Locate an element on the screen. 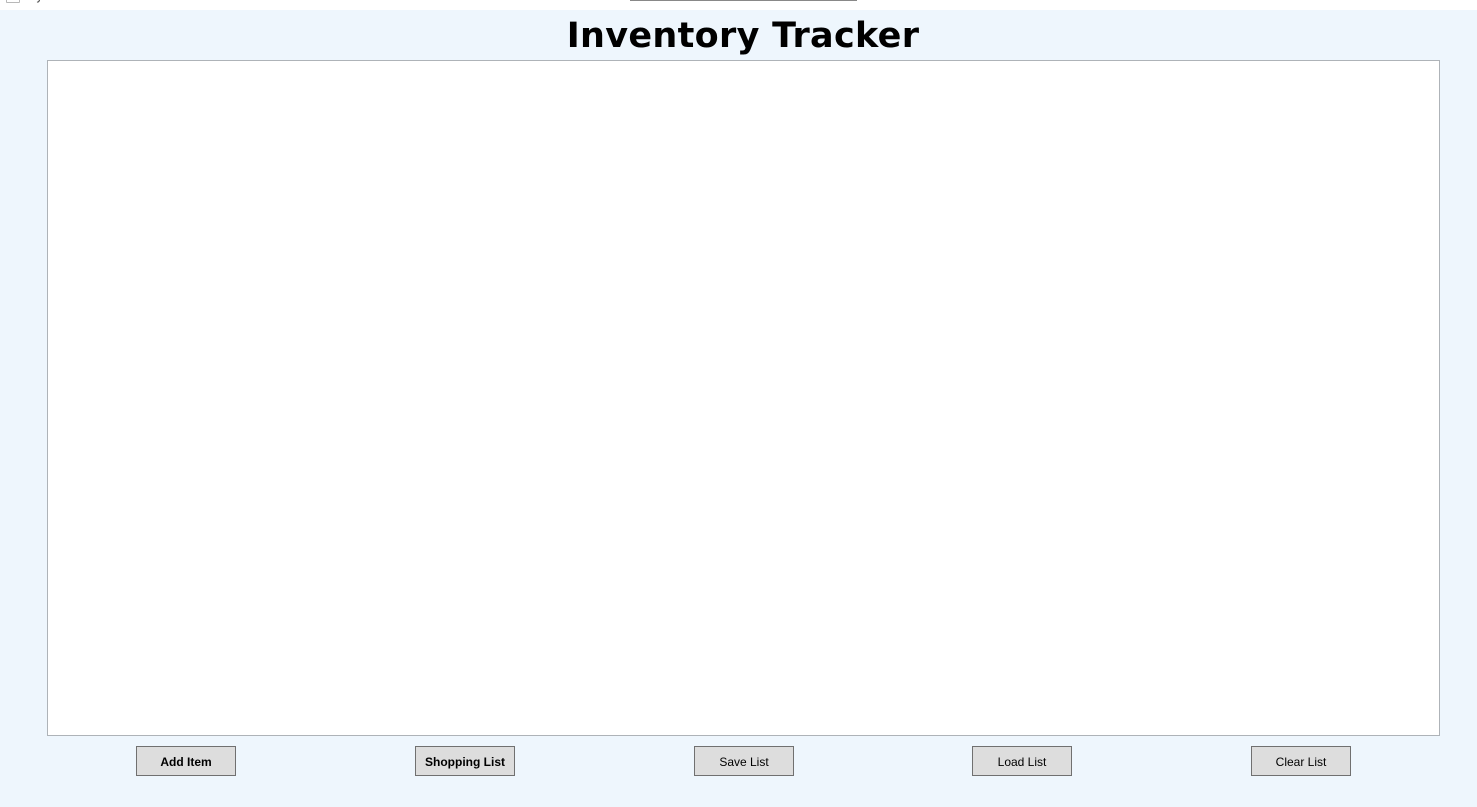  add-item-button: Add Item is located at coordinates (186, 761).